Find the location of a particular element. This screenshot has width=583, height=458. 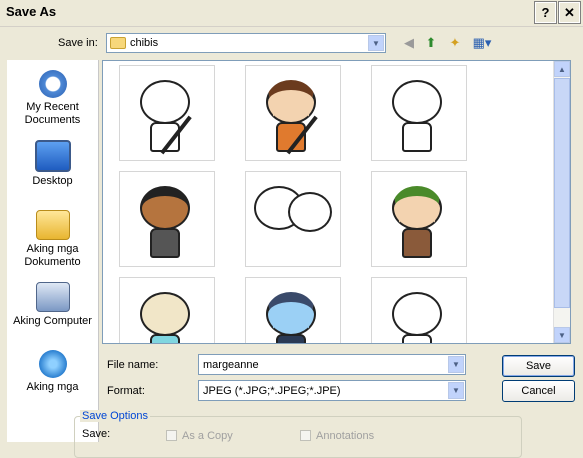

save-in-label: Save in: is located at coordinates (78, 43).